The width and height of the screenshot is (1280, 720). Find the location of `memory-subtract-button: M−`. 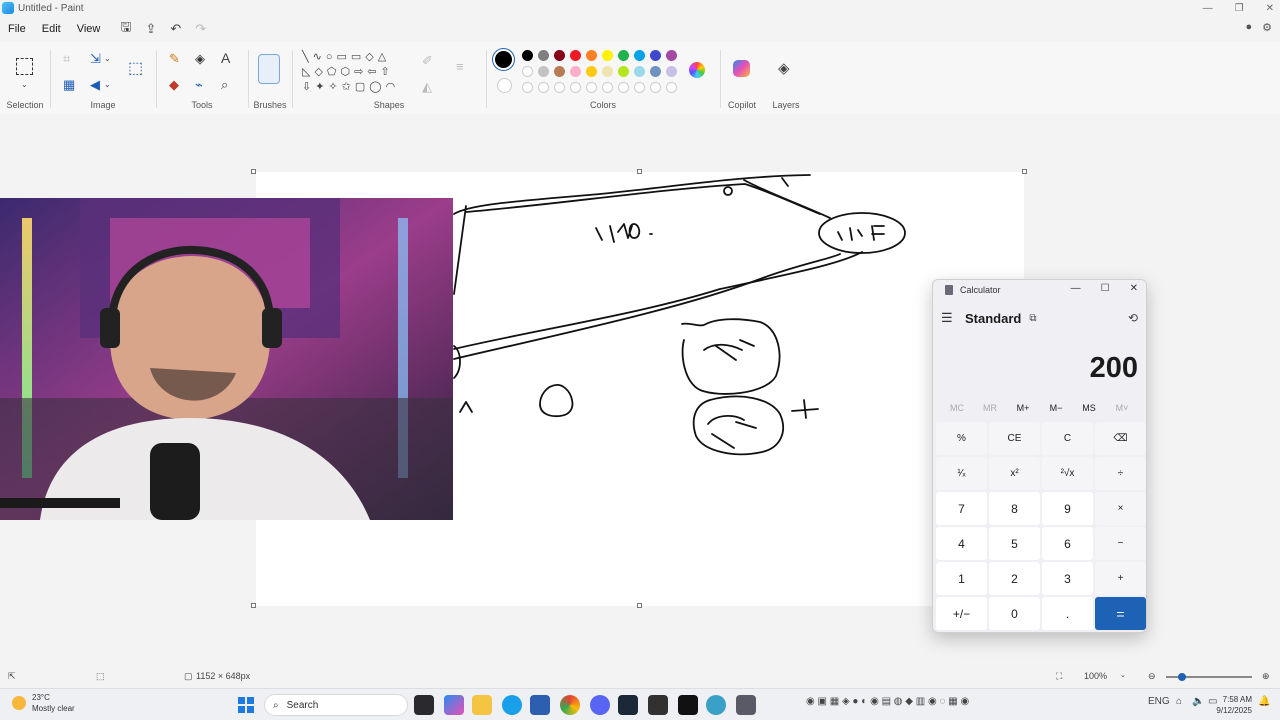

memory-subtract-button: M− is located at coordinates (1056, 408).